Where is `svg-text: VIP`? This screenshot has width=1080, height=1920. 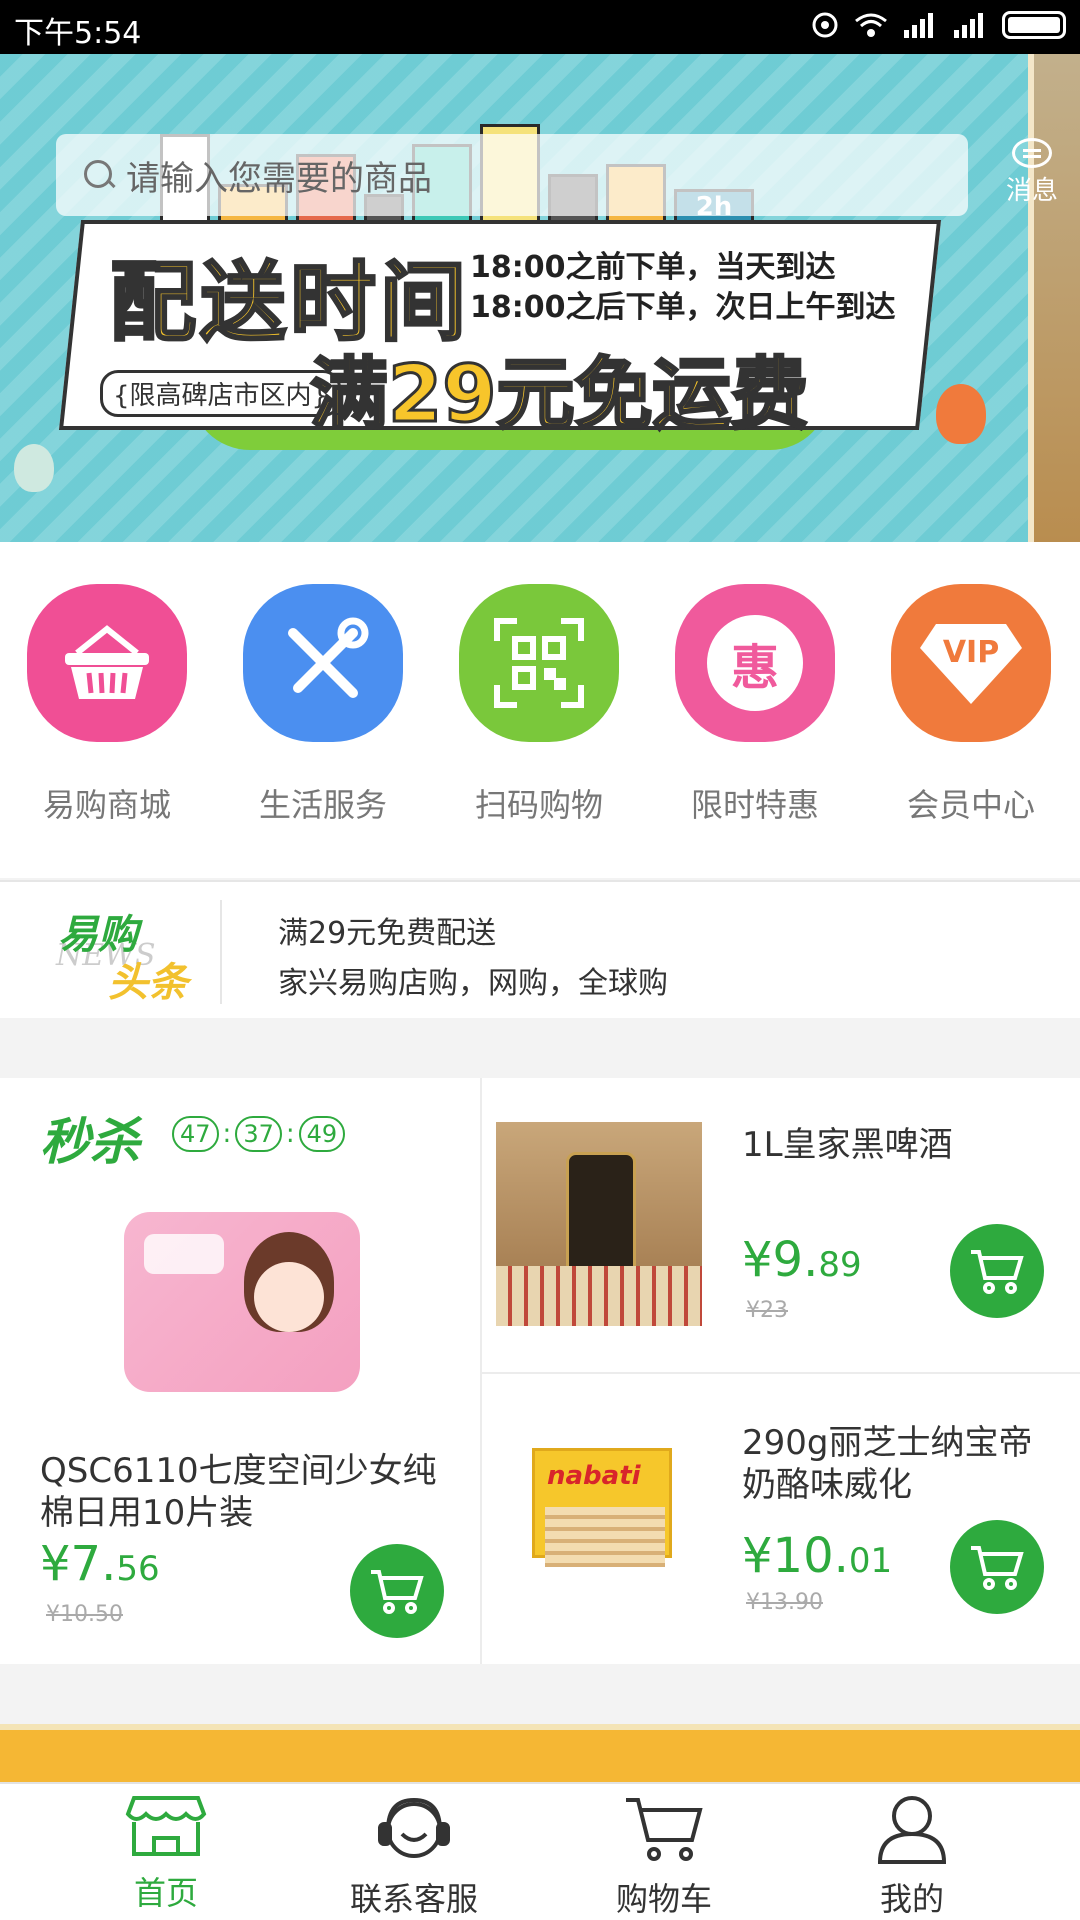
svg-text: VIP is located at coordinates (971, 652).